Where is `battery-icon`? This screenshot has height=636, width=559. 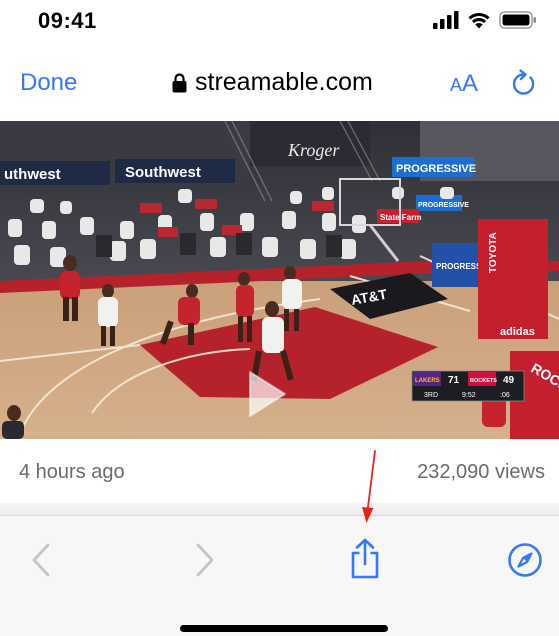 battery-icon is located at coordinates (517, 20).